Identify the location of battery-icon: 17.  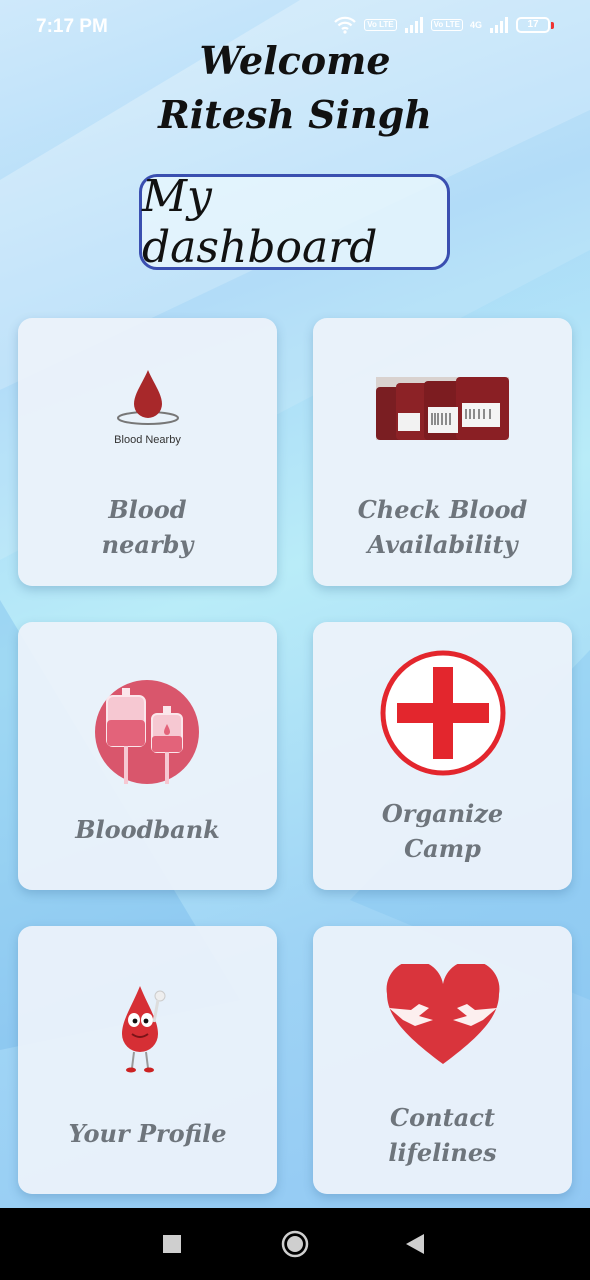
(535, 25).